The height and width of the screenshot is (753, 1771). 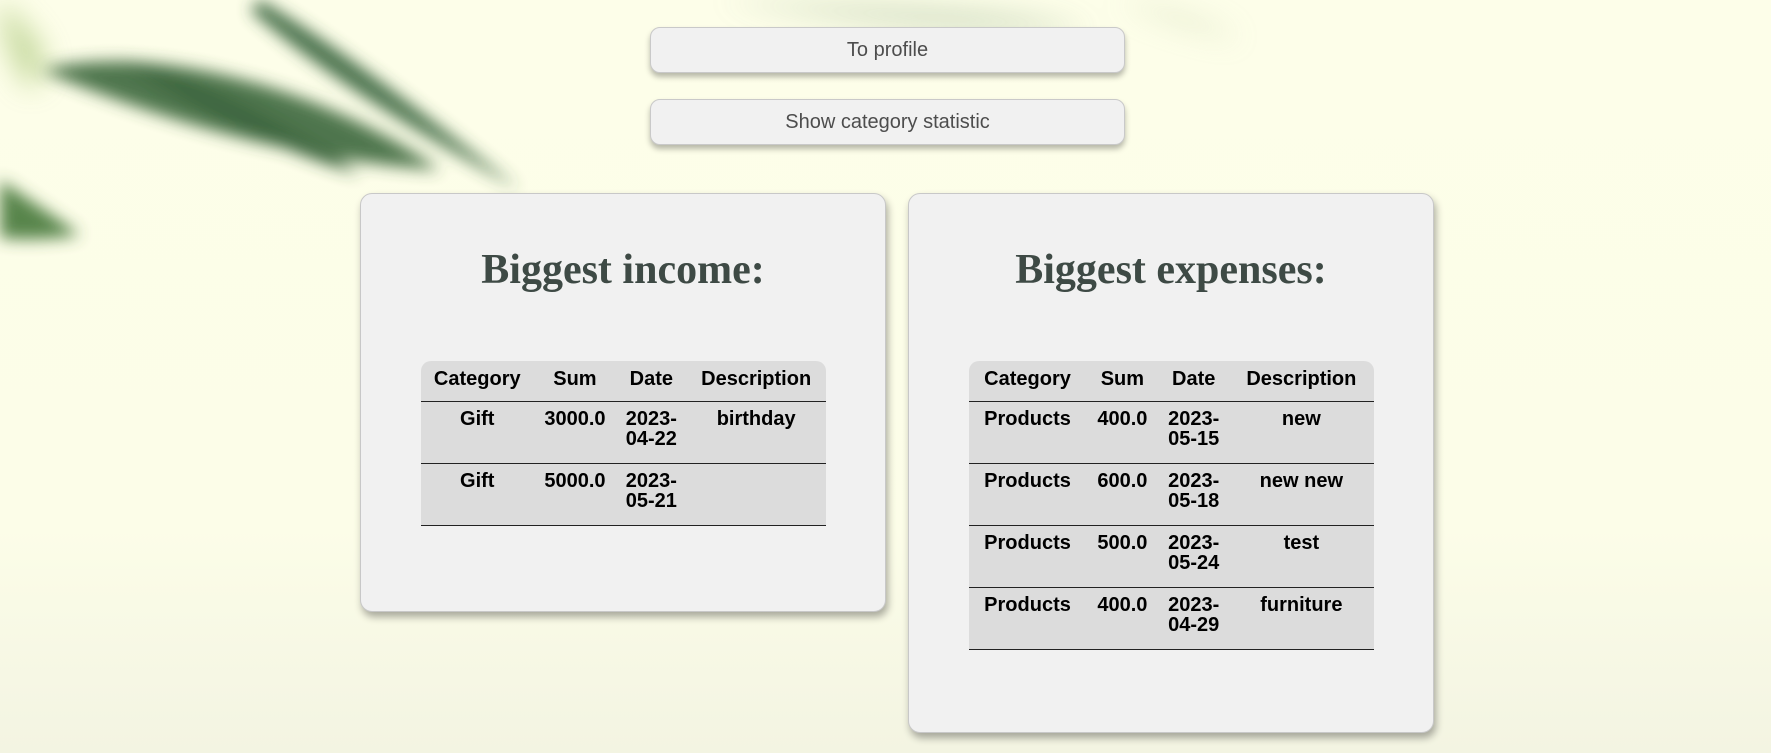 I want to click on show-category-statistic-button: Show category statistic, so click(x=887, y=122).